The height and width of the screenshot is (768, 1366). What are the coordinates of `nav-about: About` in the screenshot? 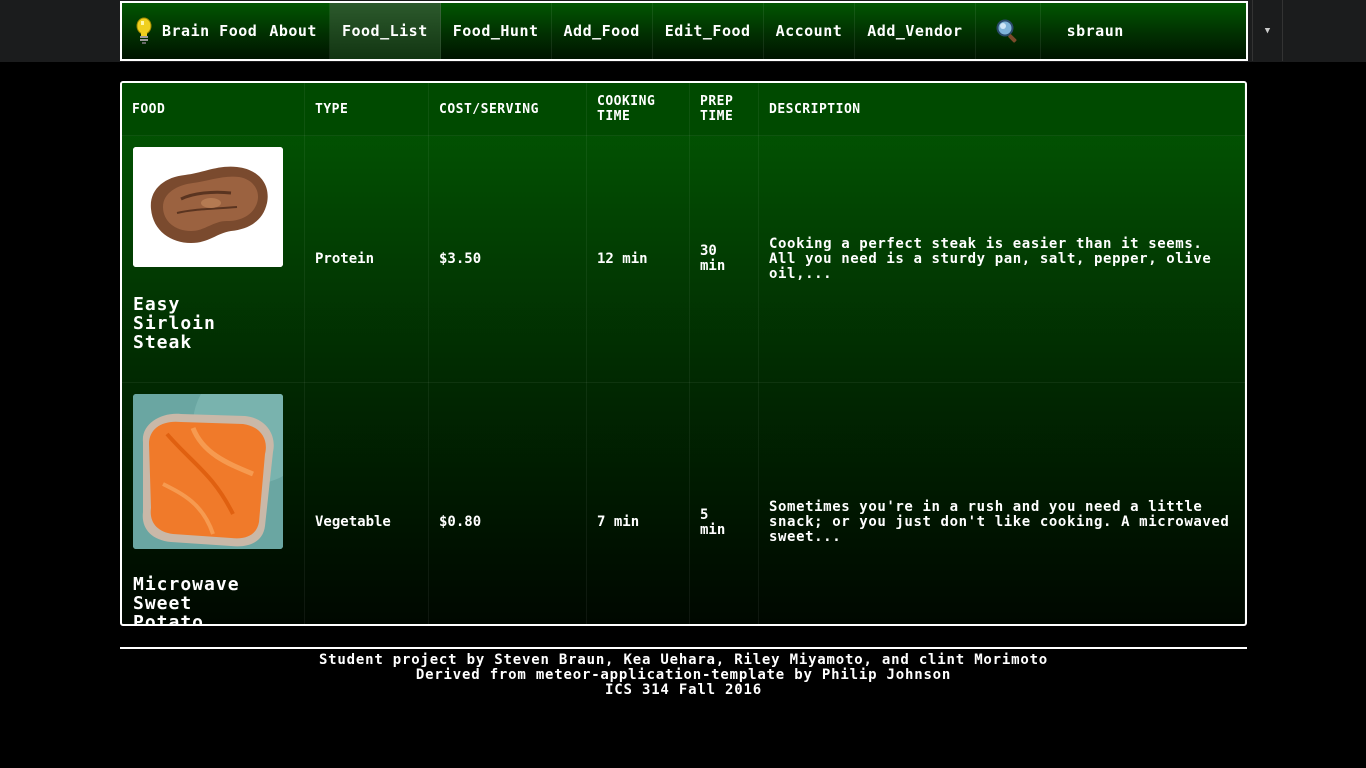 It's located at (293, 31).